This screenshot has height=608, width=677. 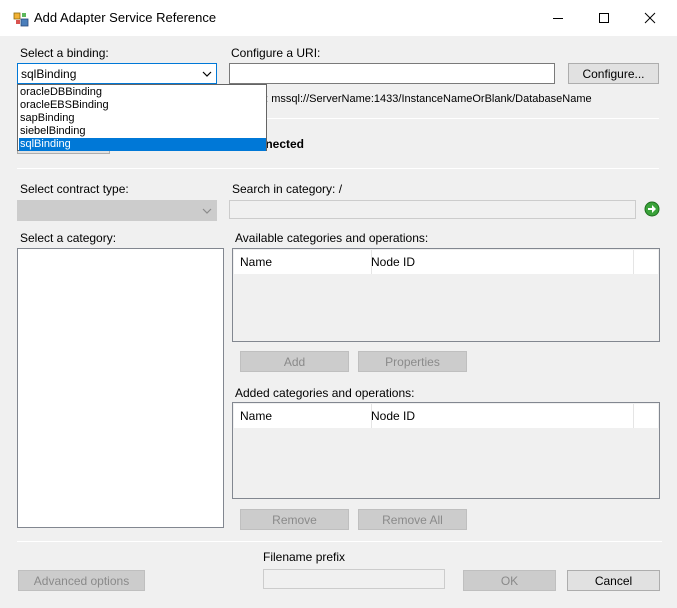 What do you see at coordinates (325, 393) in the screenshot?
I see `added-label: Added categories and operations:` at bounding box center [325, 393].